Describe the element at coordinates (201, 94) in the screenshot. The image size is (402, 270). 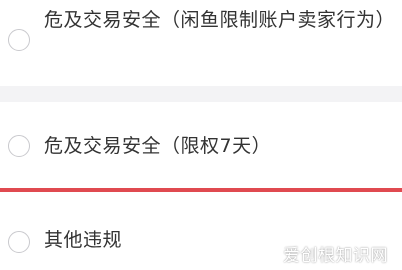
I see `section-divider` at that location.